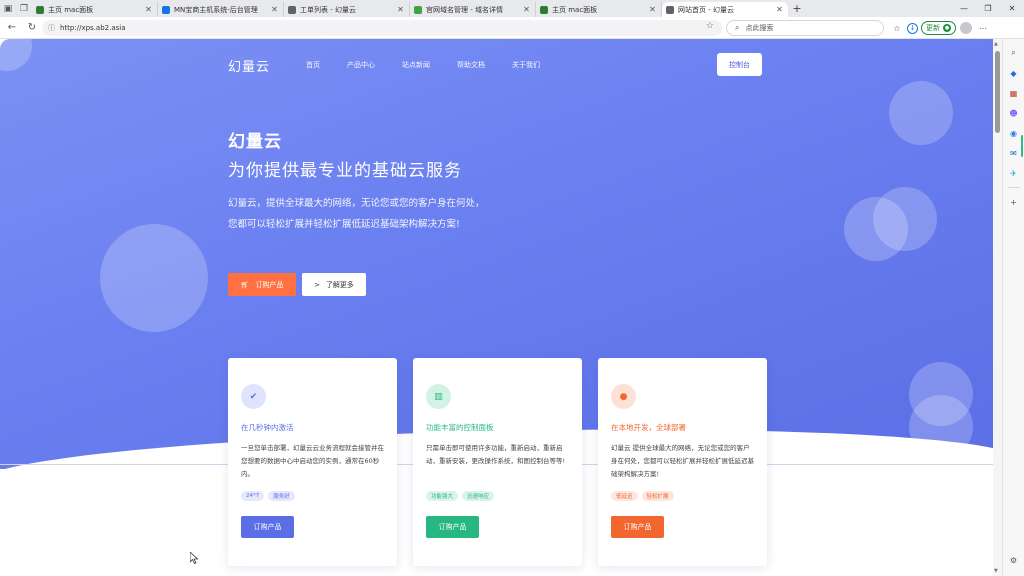  I want to click on favorite-star-icon: ☆, so click(710, 26).